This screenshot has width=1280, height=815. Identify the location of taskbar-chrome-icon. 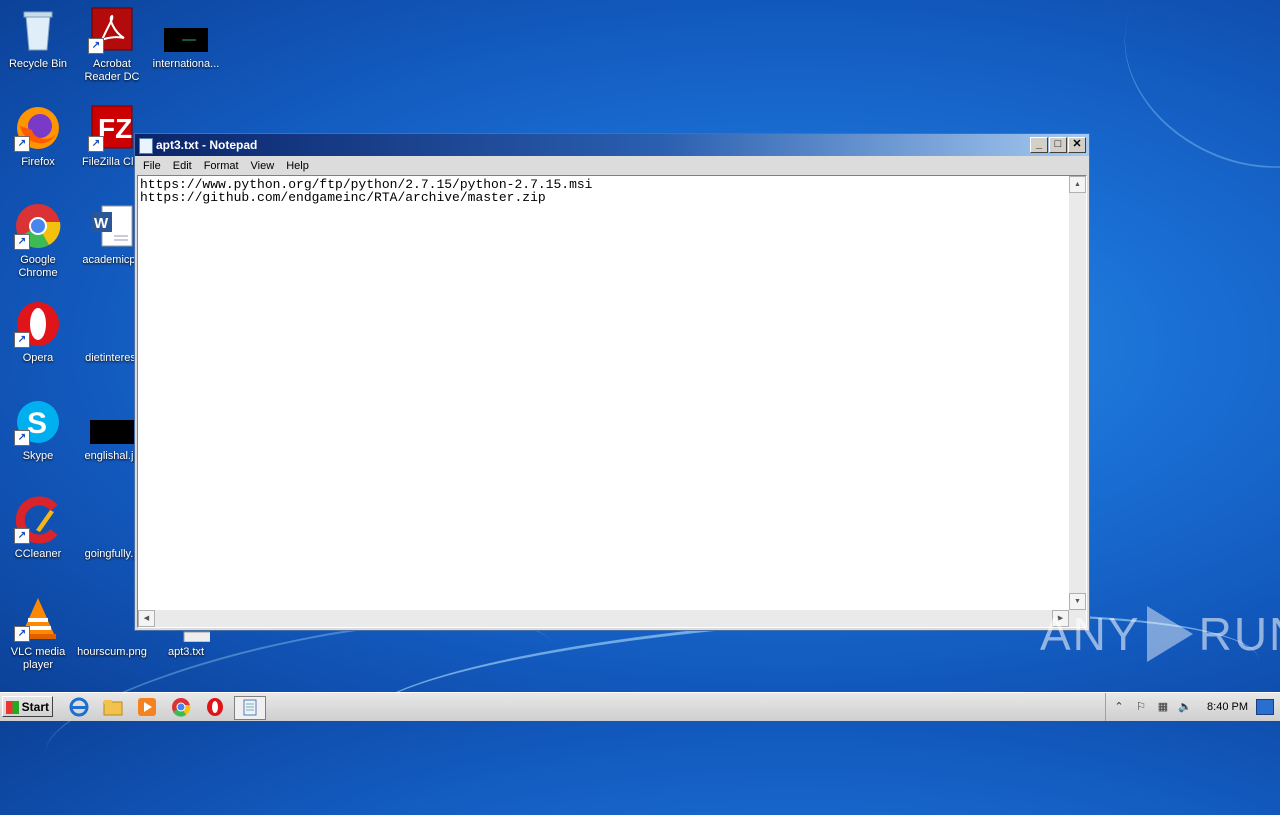
(181, 707).